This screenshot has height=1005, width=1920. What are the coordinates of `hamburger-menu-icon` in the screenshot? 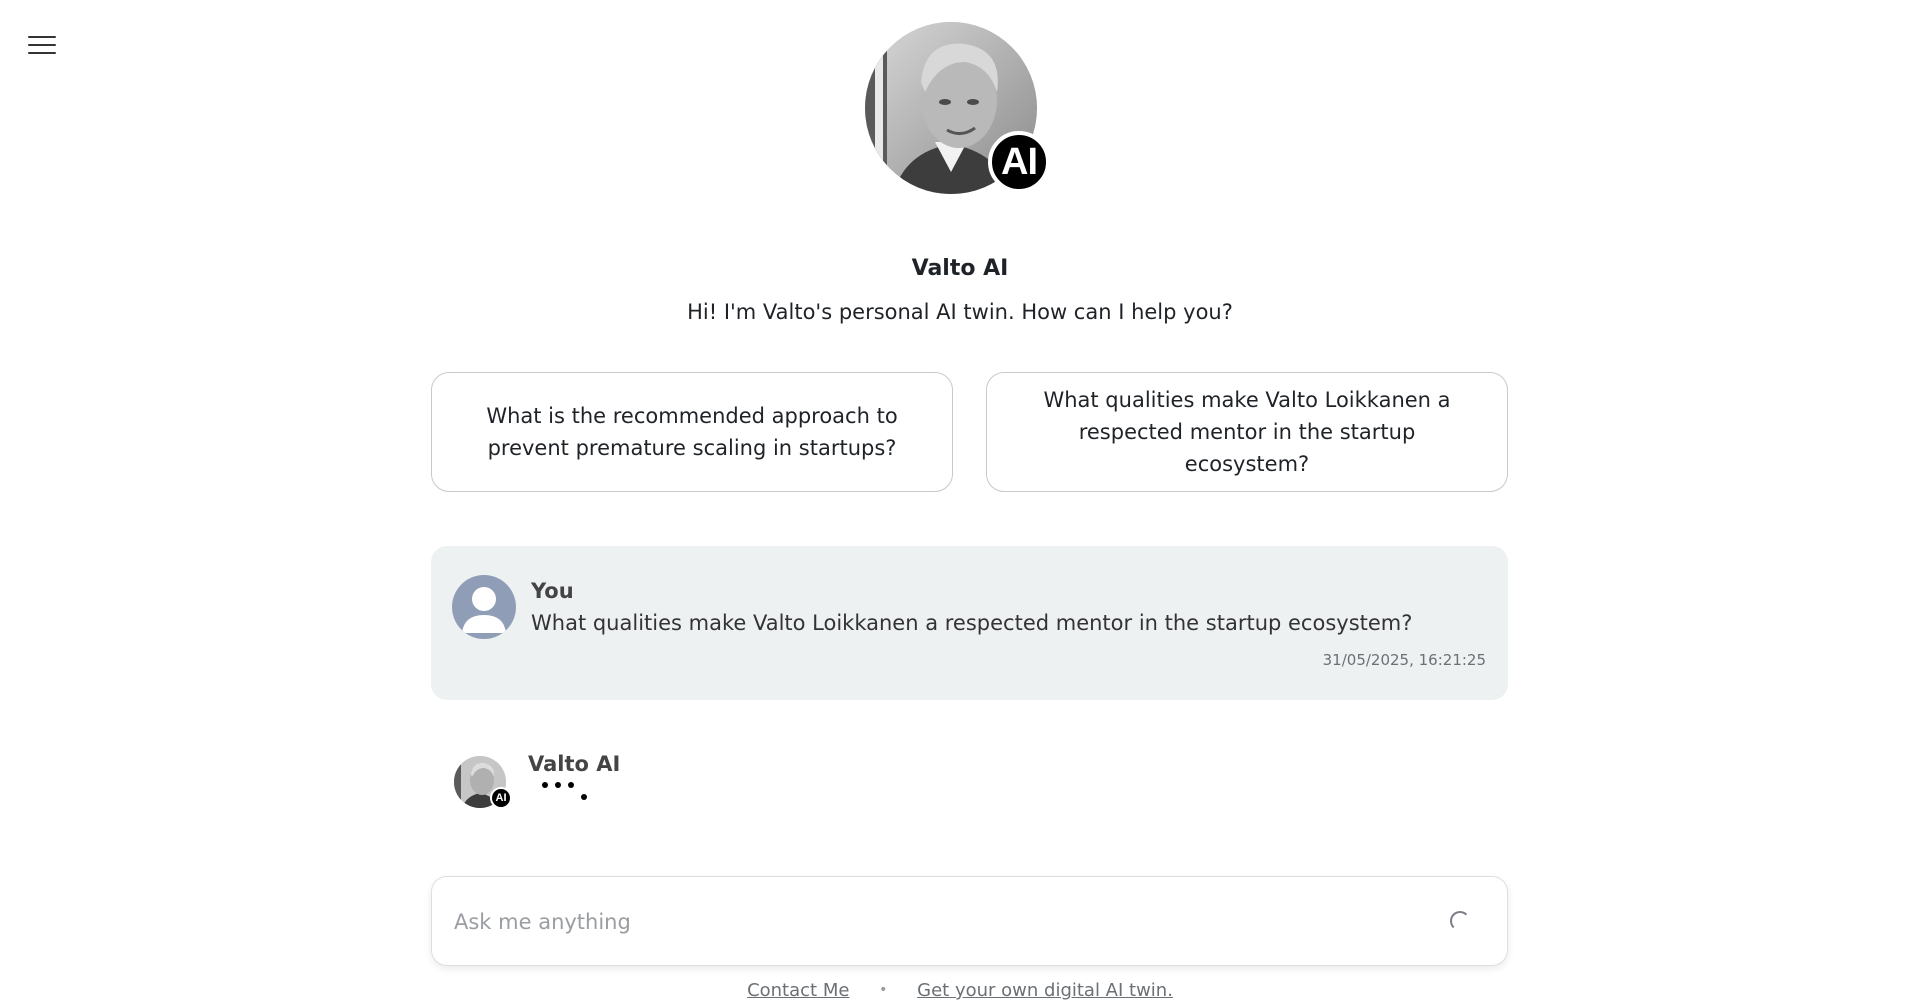 It's located at (43, 46).